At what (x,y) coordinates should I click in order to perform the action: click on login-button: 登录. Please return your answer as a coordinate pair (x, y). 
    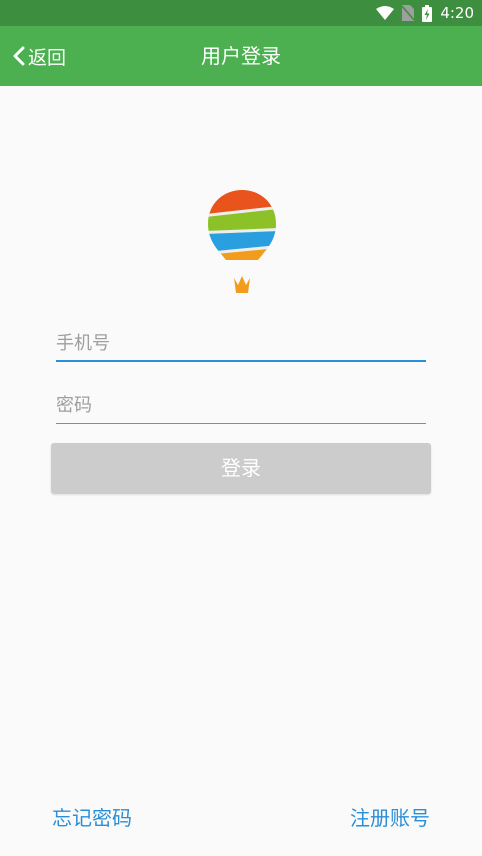
    Looking at the image, I should click on (241, 468).